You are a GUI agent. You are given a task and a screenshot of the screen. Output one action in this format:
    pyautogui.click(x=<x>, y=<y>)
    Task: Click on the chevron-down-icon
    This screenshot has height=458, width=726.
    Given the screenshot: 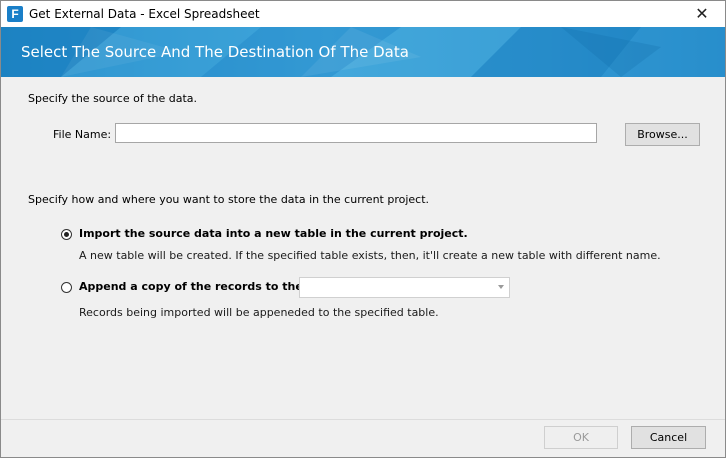 What is the action you would take?
    pyautogui.click(x=501, y=287)
    